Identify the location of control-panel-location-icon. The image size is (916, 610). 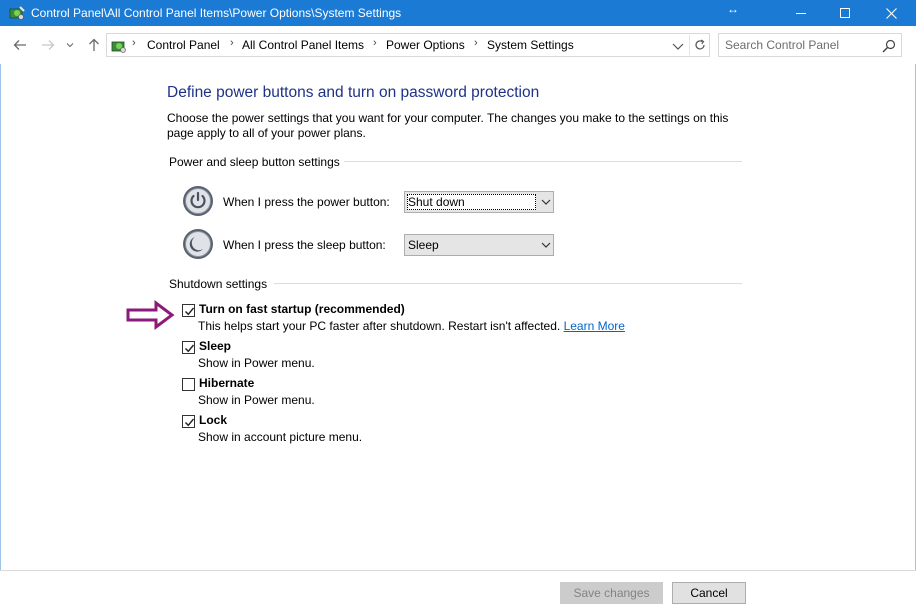
(118, 47).